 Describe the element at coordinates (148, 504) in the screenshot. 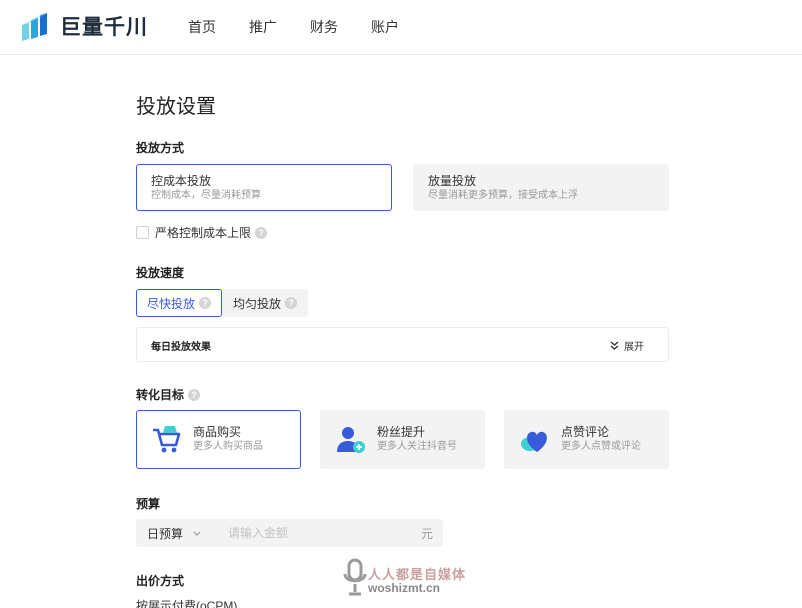

I see `budget-title: 预算` at that location.